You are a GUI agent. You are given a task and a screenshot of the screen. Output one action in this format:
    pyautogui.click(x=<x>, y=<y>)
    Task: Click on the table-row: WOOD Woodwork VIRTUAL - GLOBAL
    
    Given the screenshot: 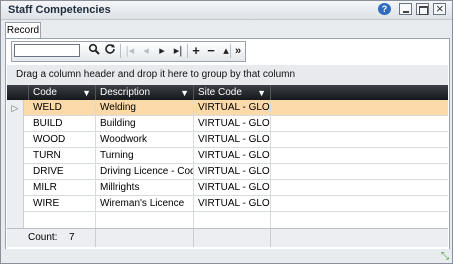 What is the action you would take?
    pyautogui.click(x=227, y=140)
    